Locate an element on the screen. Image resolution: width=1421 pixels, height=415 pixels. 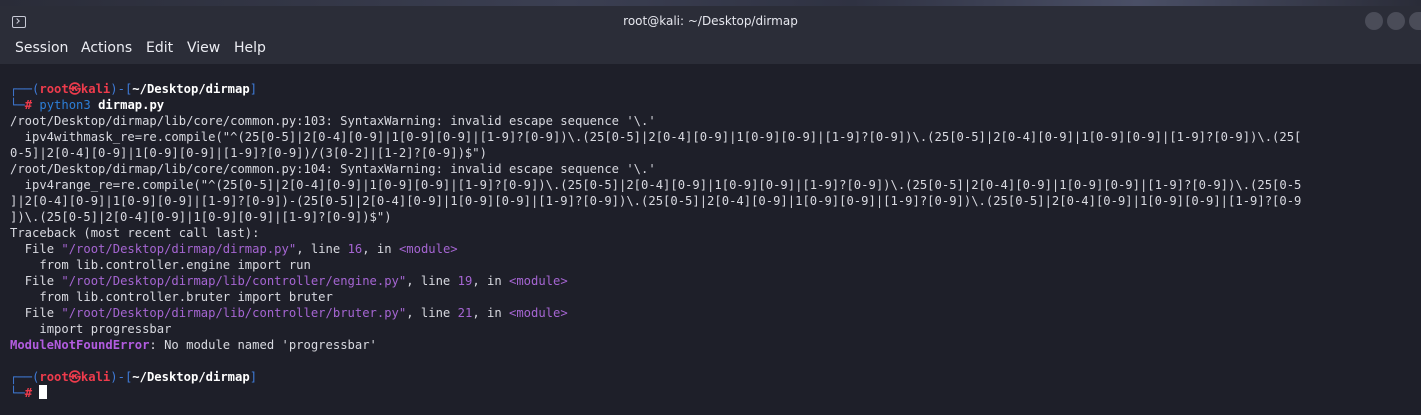
close-button is located at coordinates (1415, 21).